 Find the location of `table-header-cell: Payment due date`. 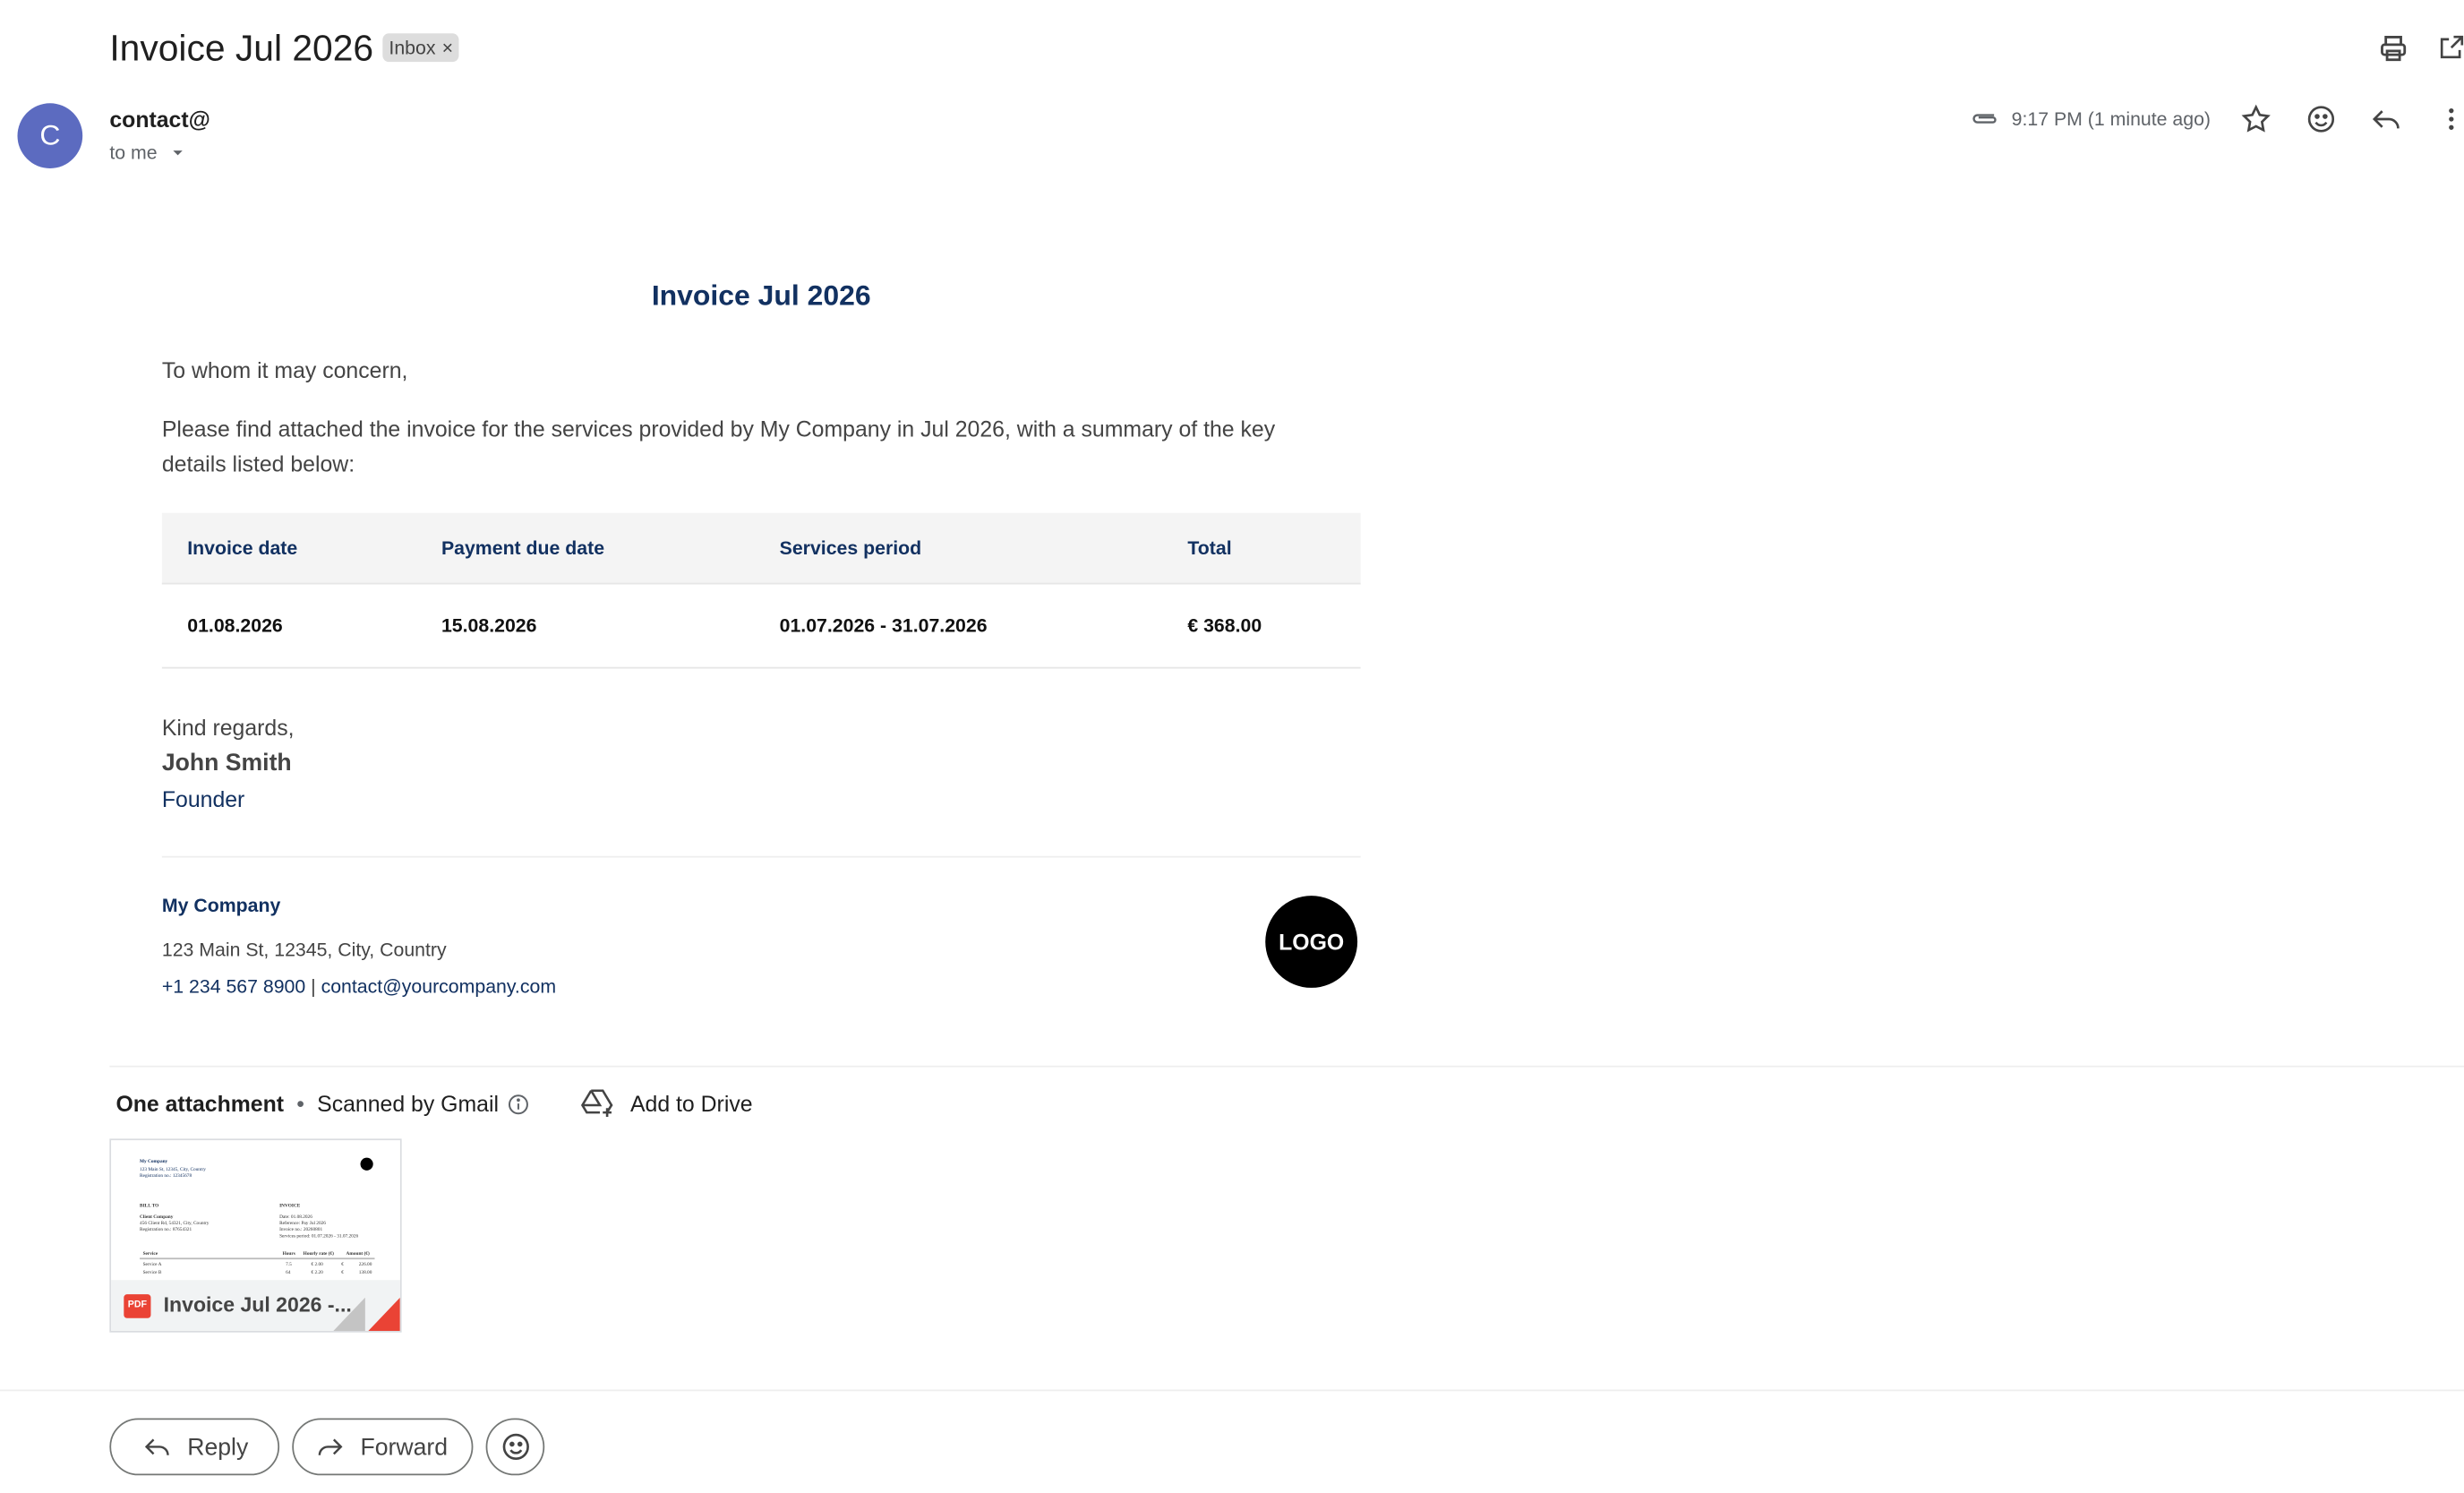

table-header-cell: Payment due date is located at coordinates (523, 548).